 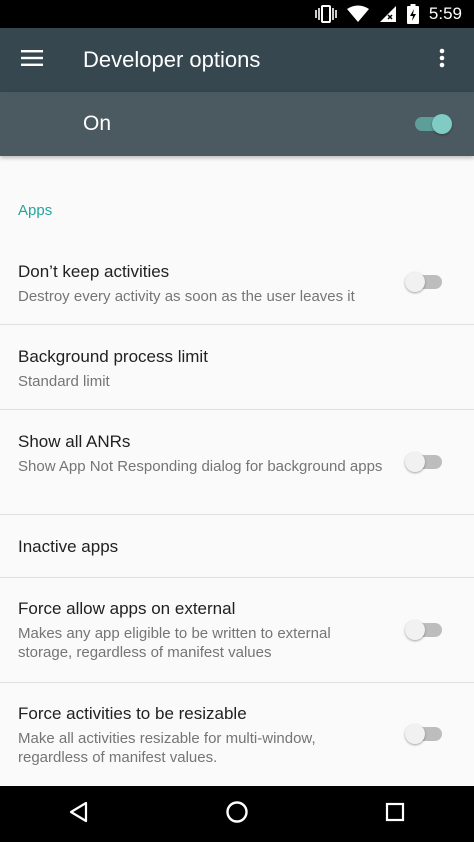 I want to click on app-bar: Developer options, so click(x=237, y=60).